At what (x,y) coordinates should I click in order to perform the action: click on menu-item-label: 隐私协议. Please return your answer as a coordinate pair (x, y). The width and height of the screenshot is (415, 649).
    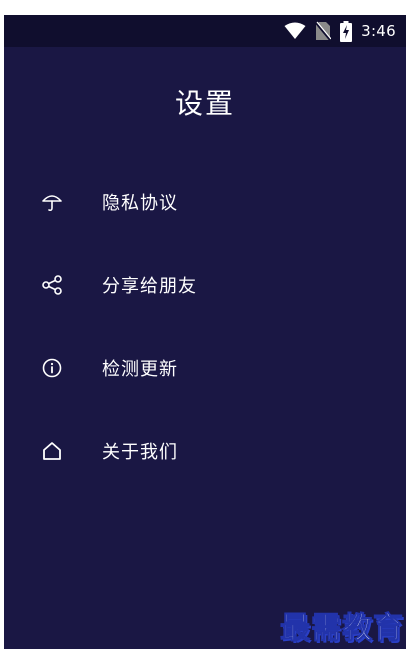
    Looking at the image, I should click on (140, 203).